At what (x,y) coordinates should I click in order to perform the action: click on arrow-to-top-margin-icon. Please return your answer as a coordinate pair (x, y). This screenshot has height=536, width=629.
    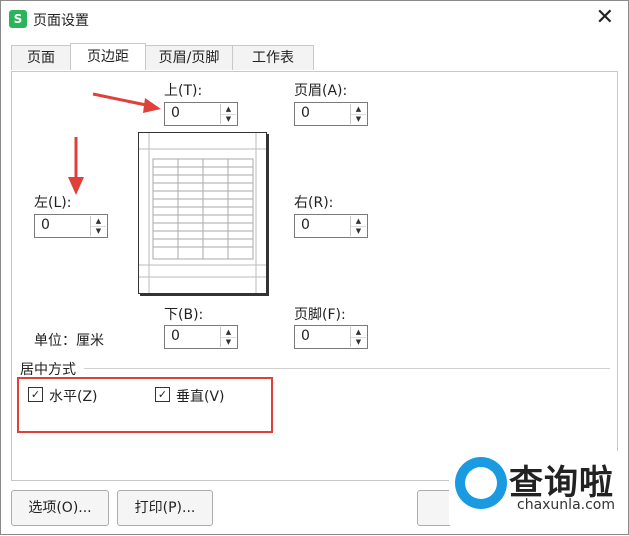
    Looking at the image, I should click on (126, 102).